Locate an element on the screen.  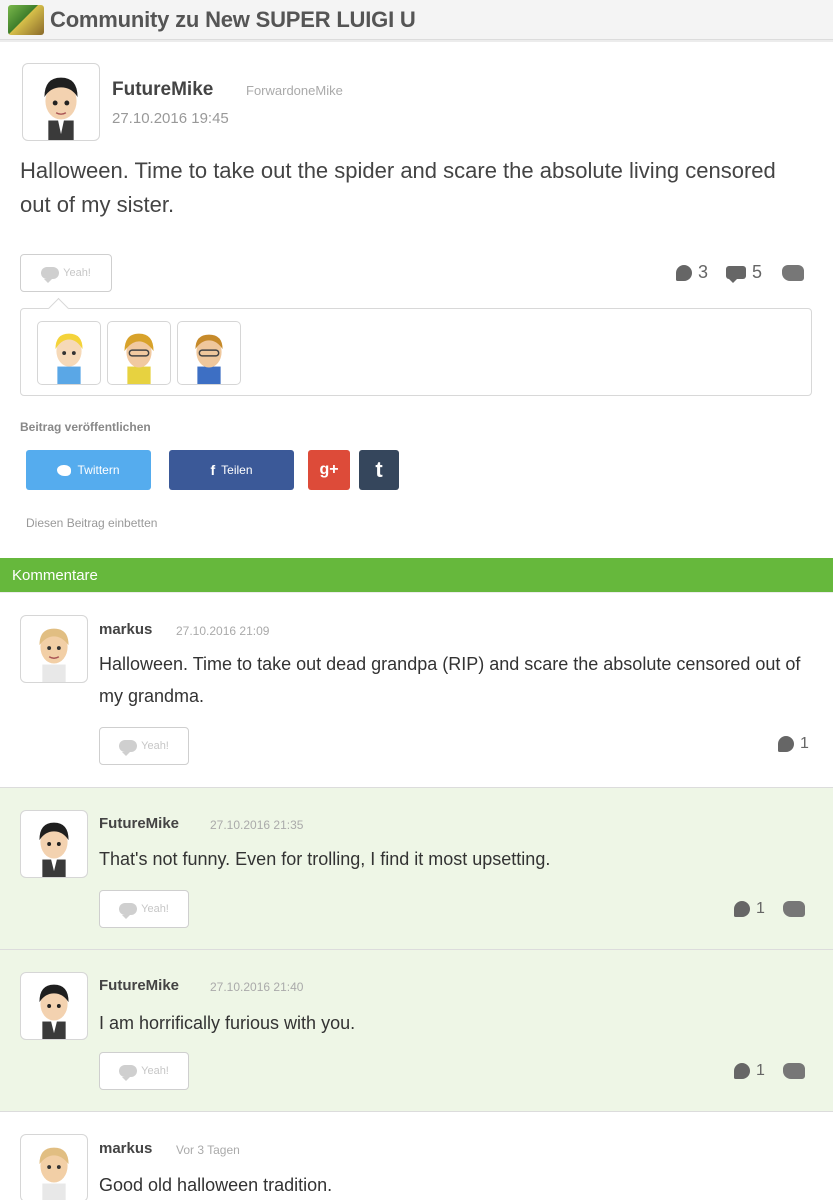
post-stats: 3 5 is located at coordinates (740, 272).